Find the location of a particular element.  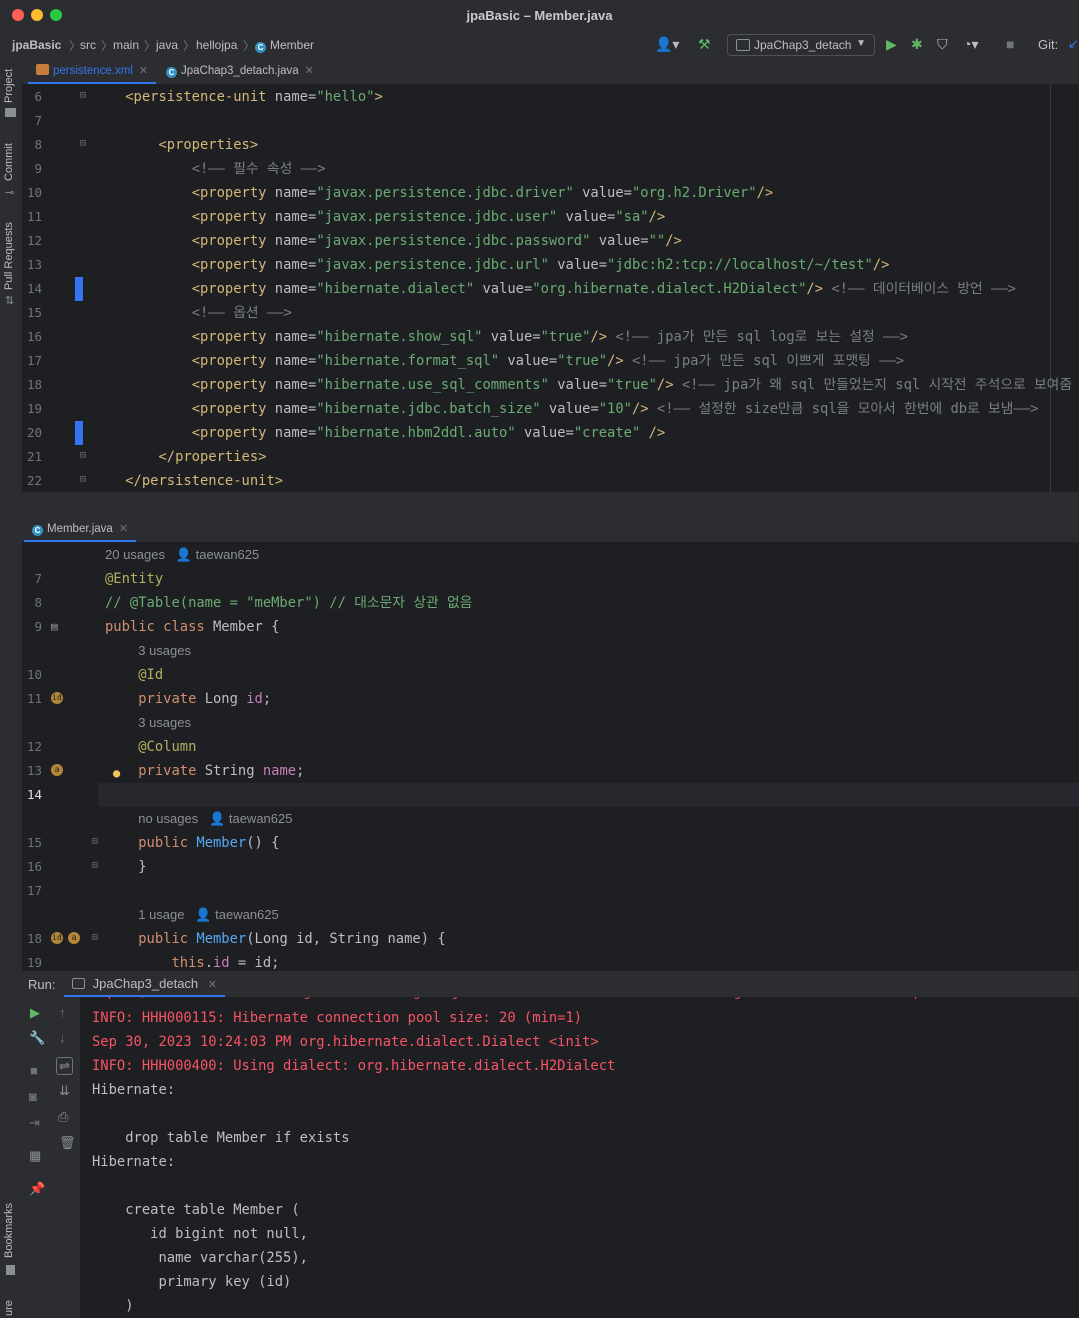

code-token: > is located at coordinates (378, 97).